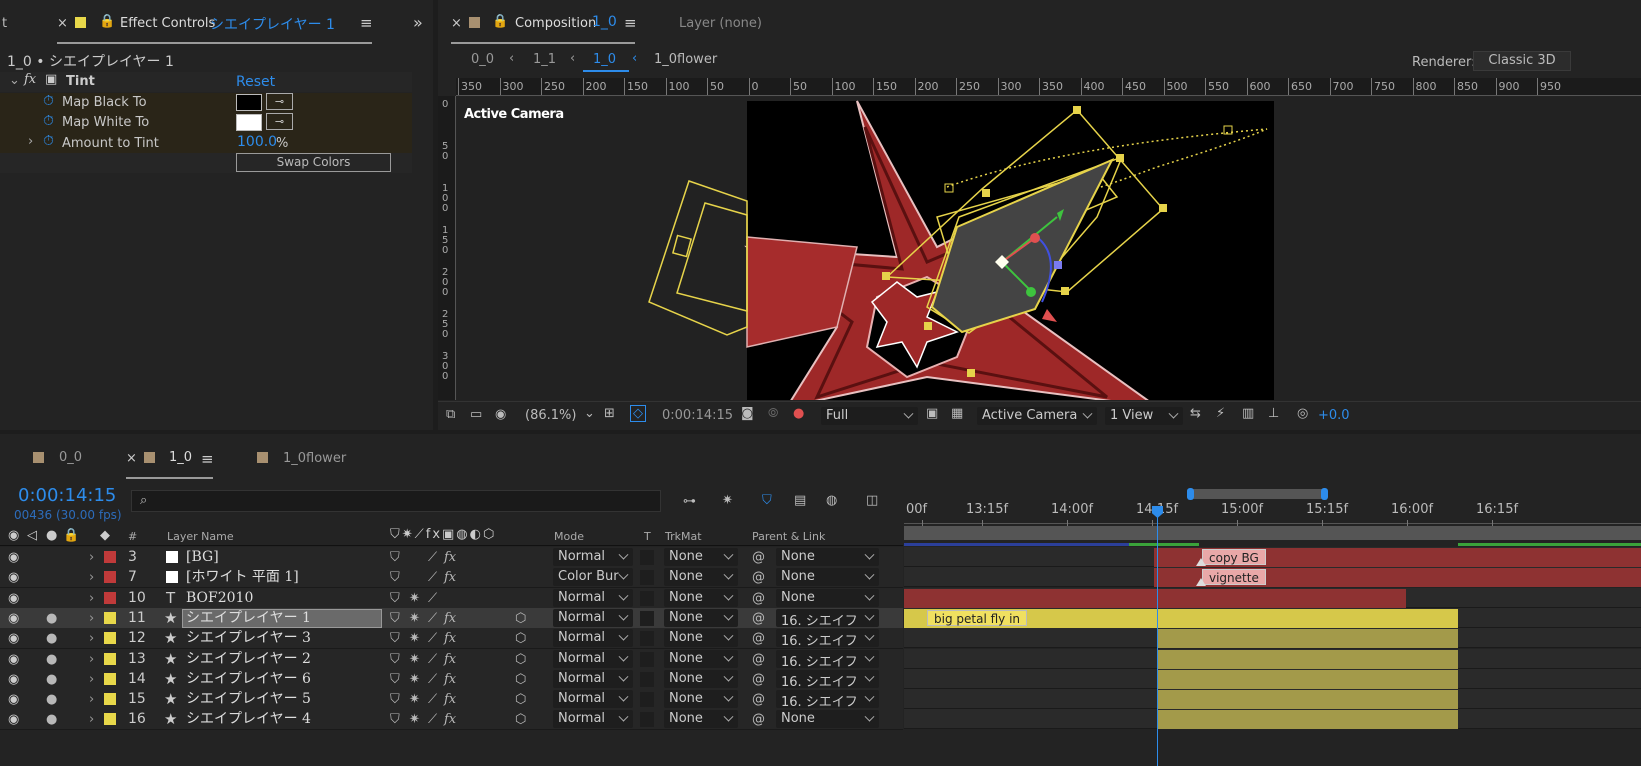 The width and height of the screenshot is (1641, 766). What do you see at coordinates (248, 719) in the screenshot?
I see `layer-name: シエイプレイヤー 4` at bounding box center [248, 719].